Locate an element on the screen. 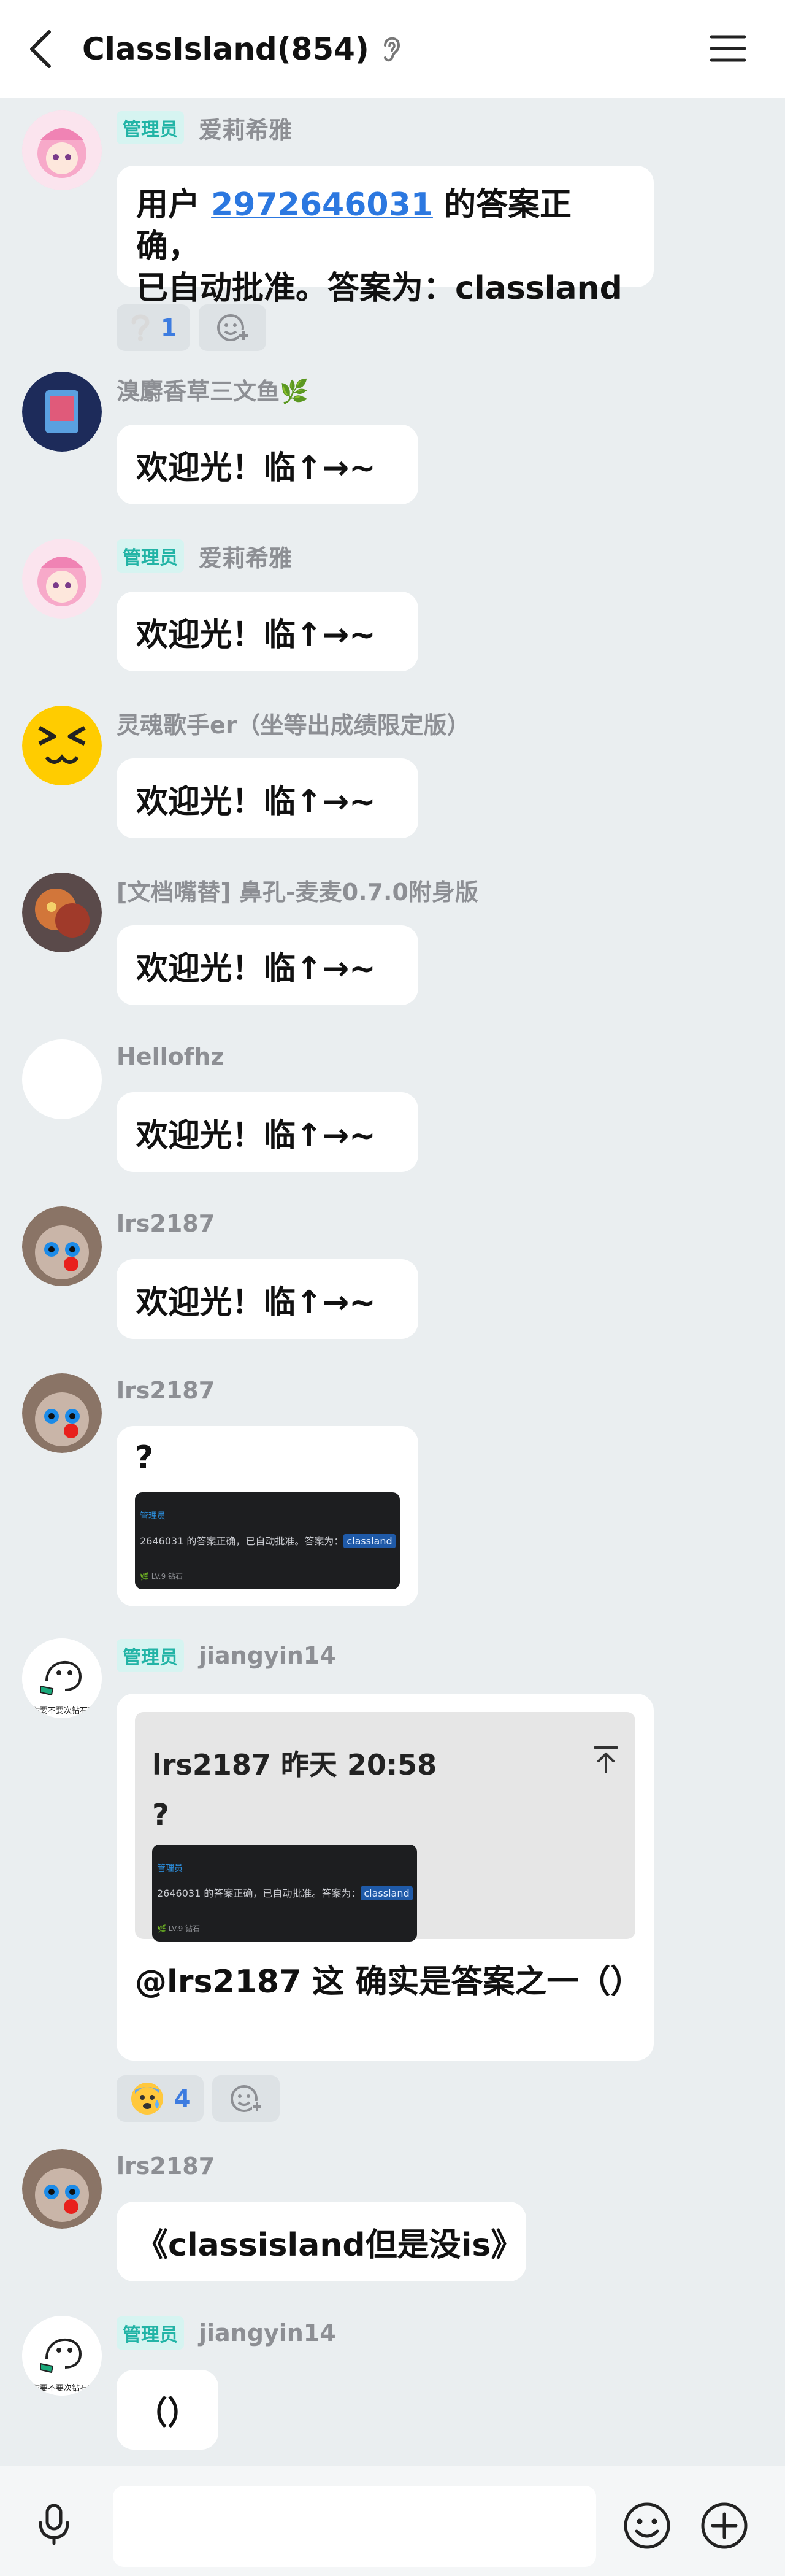 The width and height of the screenshot is (785, 2576). back-icon is located at coordinates (42, 49).